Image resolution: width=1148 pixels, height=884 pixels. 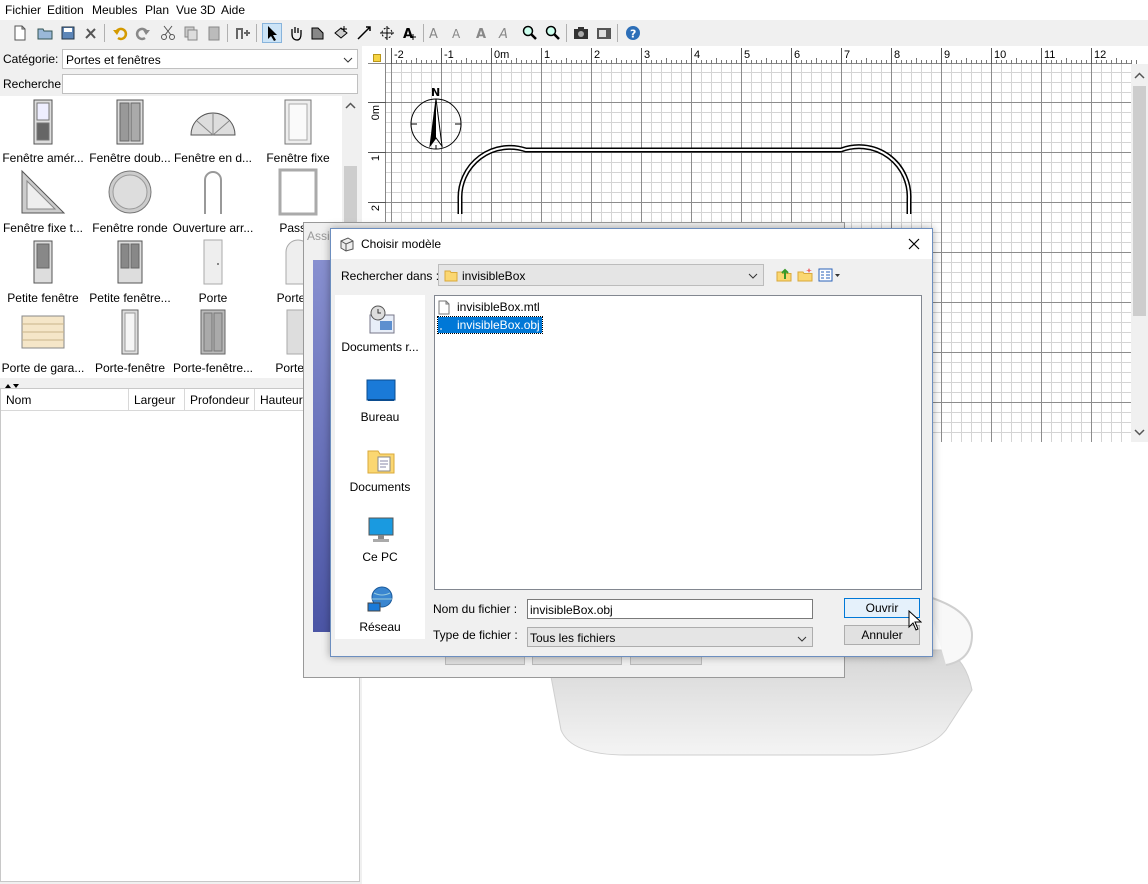 I want to click on create-dimensions-icon, so click(x=364, y=33).